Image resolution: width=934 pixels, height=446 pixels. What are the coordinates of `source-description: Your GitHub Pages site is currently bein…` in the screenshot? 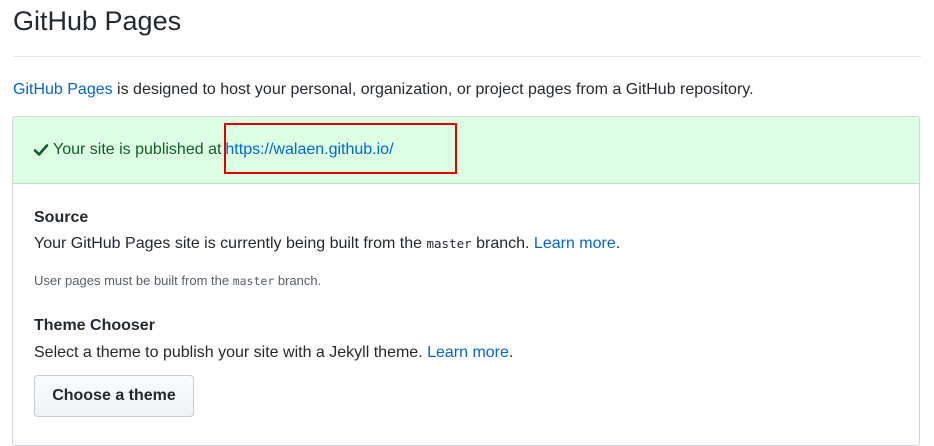 It's located at (327, 243).